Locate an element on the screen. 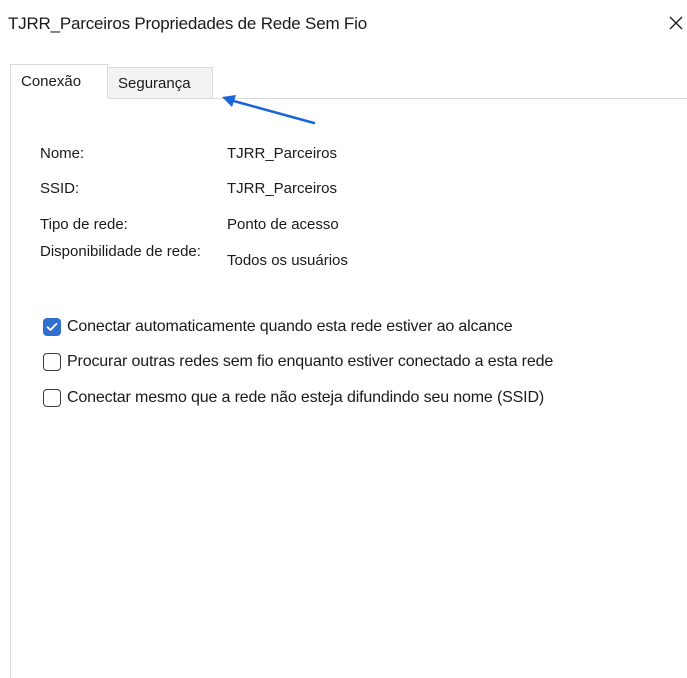  network-type-value: Ponto de acesso is located at coordinates (283, 224).